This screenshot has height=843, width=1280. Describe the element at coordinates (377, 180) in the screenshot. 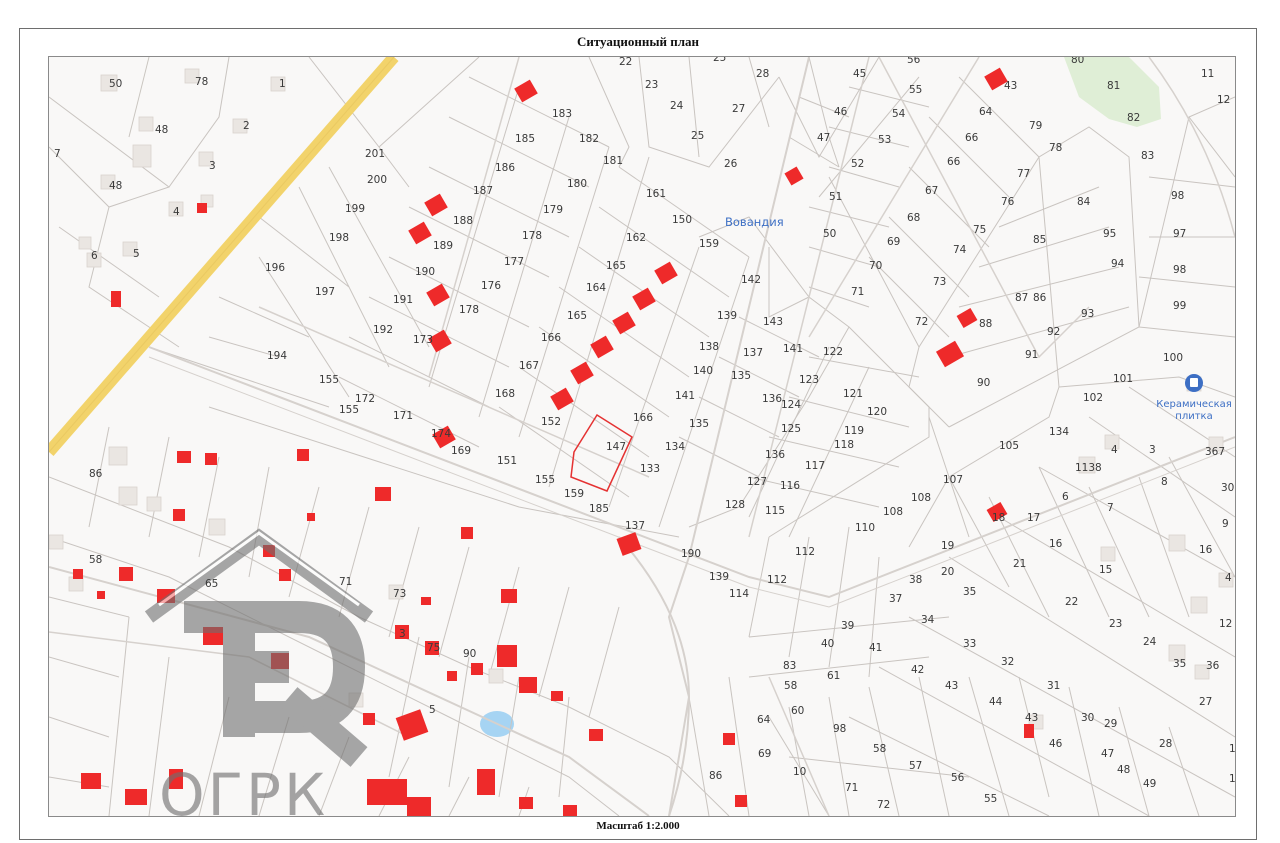

I see `plot-number-label: 200` at that location.